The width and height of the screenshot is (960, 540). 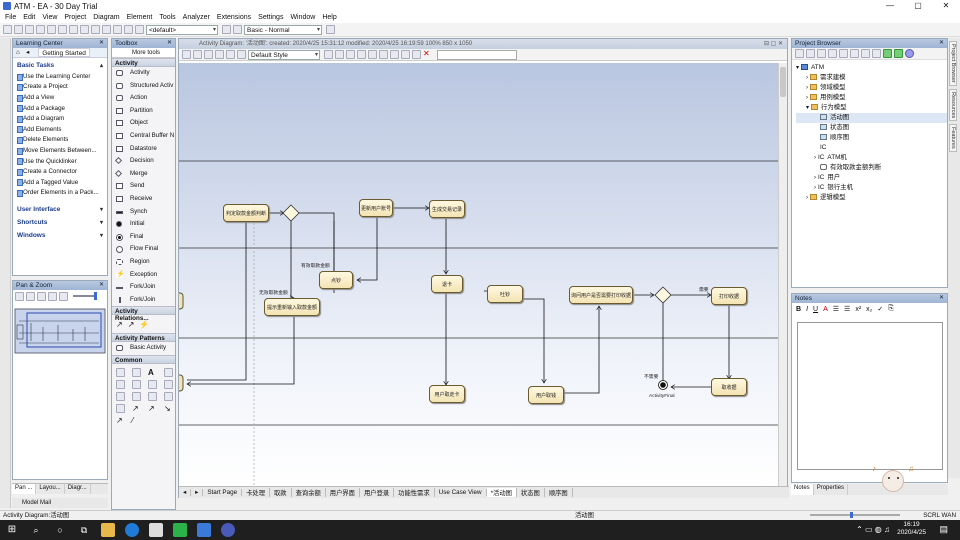 What do you see at coordinates (7, 29) in the screenshot?
I see `new-icon` at bounding box center [7, 29].